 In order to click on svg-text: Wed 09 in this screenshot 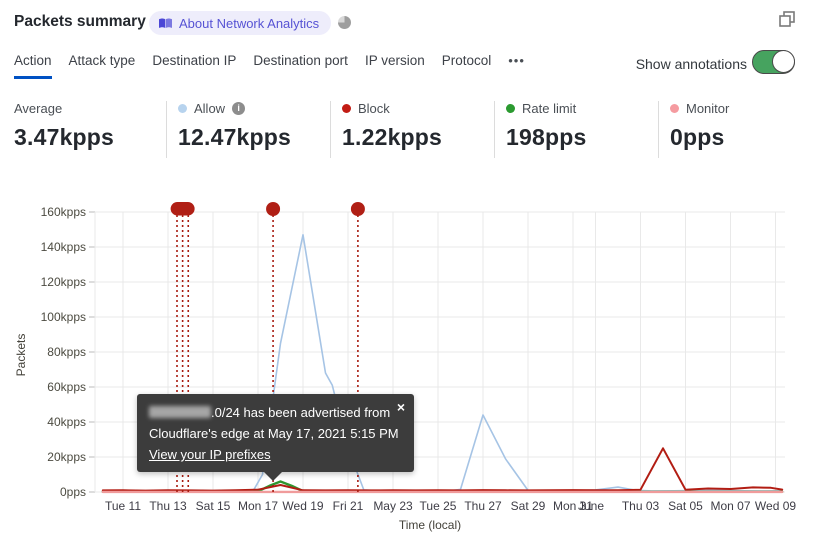, I will do `click(775, 506)`.